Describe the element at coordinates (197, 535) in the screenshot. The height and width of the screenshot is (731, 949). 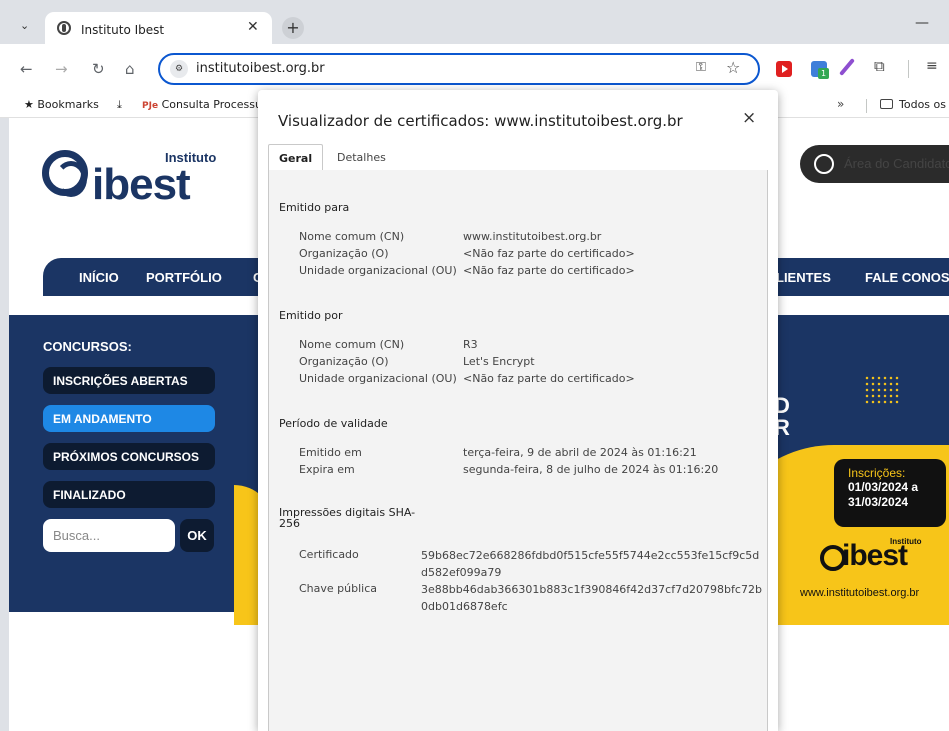
I see `search-ok-button: OK` at that location.